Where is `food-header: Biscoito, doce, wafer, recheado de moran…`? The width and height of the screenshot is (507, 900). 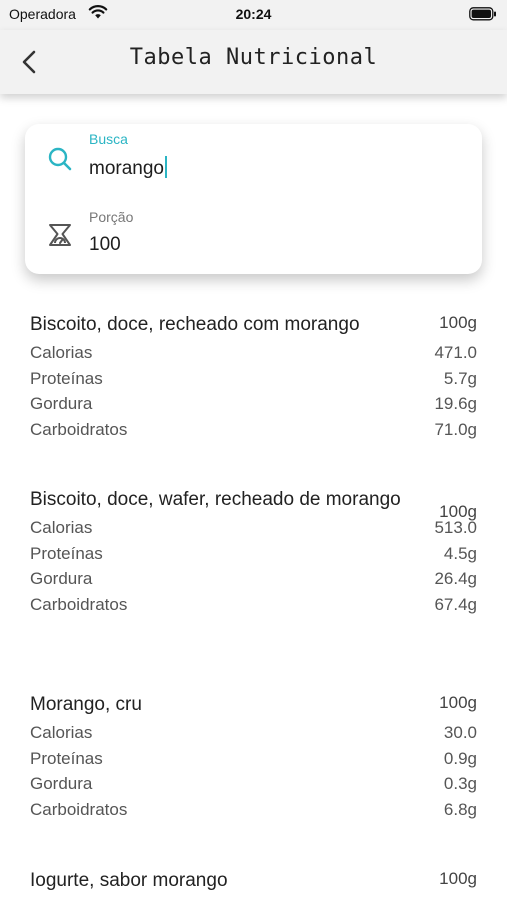
food-header: Biscoito, doce, wafer, recheado de moran… is located at coordinates (253, 503).